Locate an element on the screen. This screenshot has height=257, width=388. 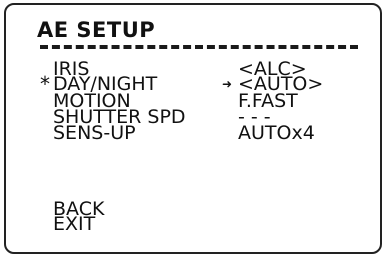
title-divider is located at coordinates (199, 47).